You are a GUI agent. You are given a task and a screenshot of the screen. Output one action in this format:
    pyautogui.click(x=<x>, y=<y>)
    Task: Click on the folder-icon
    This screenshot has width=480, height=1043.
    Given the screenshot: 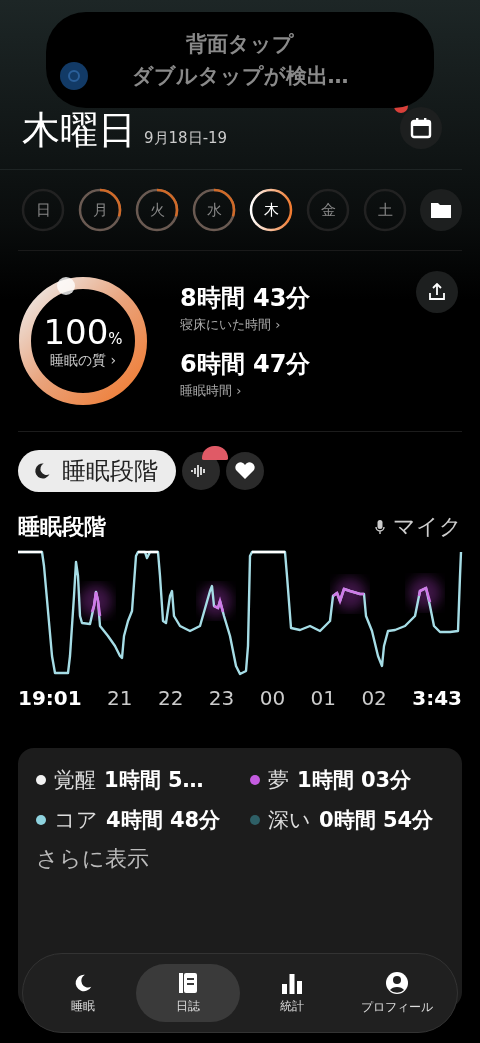 What is the action you would take?
    pyautogui.click(x=441, y=210)
    